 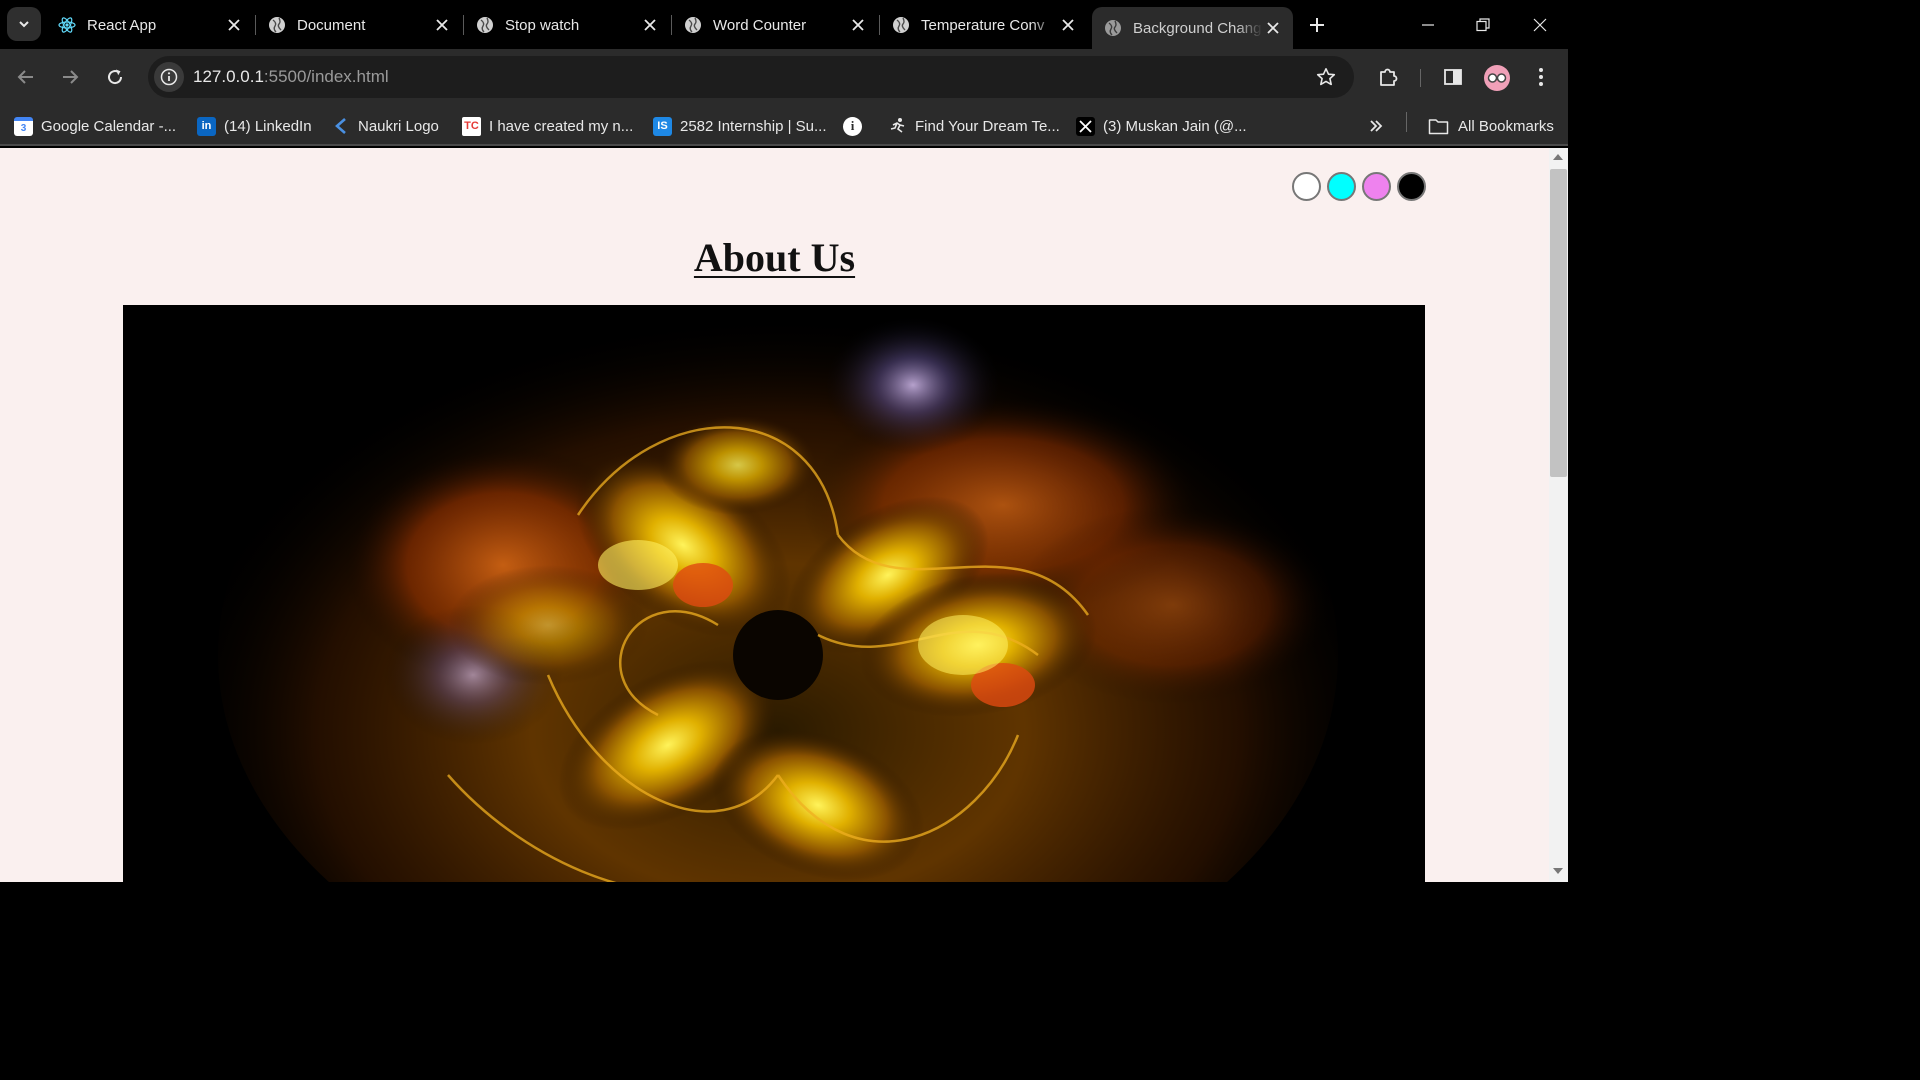 I want to click on double-chevron-right-icon, so click(x=1376, y=126).